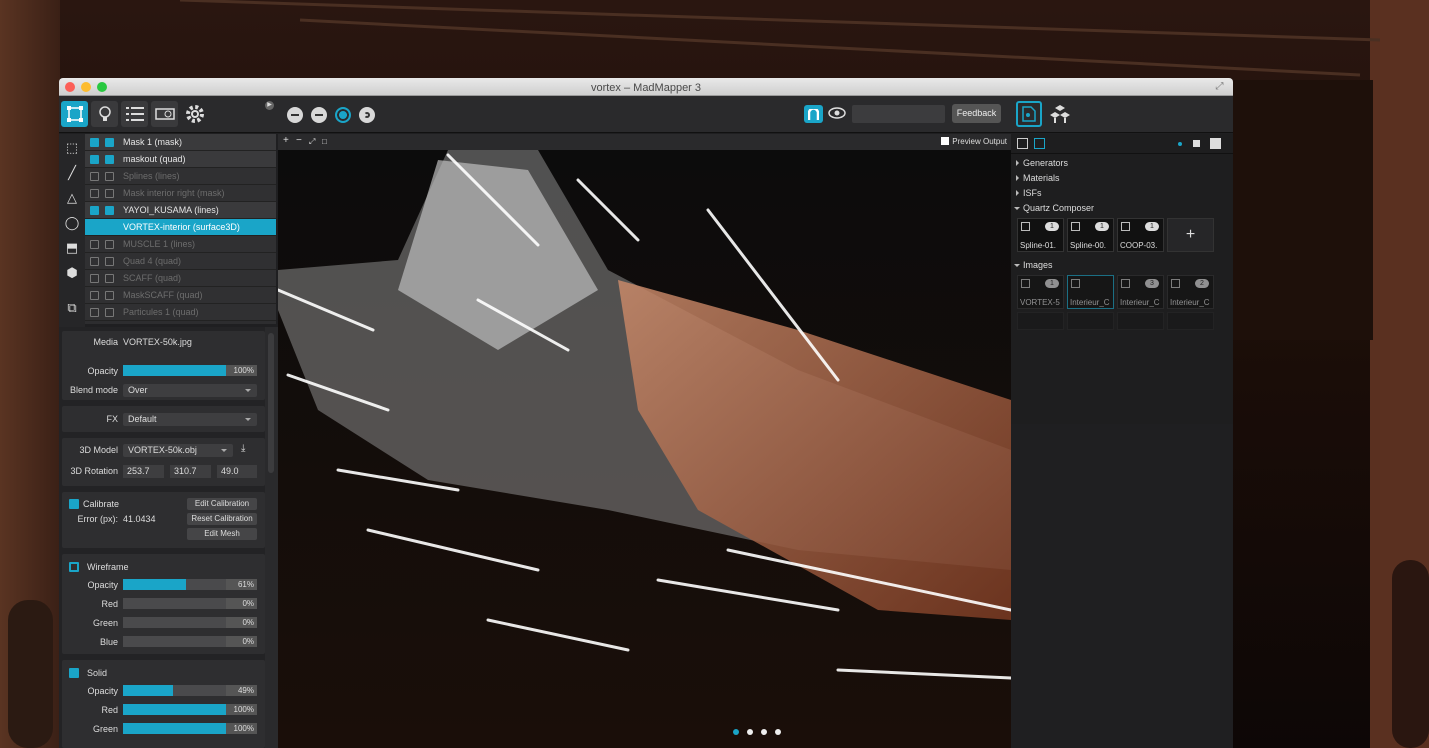 The width and height of the screenshot is (1429, 748). What do you see at coordinates (1040, 235) in the screenshot?
I see `thumbnail: 1 Spline-01.` at bounding box center [1040, 235].